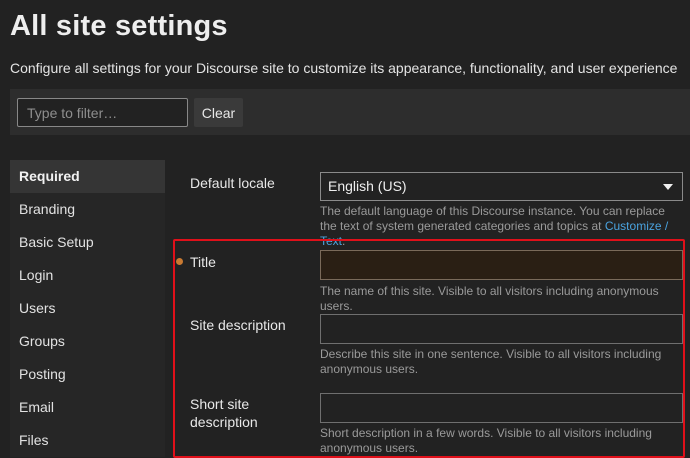 Image resolution: width=690 pixels, height=458 pixels. Describe the element at coordinates (179, 261) in the screenshot. I see `required-indicator-icon` at that location.